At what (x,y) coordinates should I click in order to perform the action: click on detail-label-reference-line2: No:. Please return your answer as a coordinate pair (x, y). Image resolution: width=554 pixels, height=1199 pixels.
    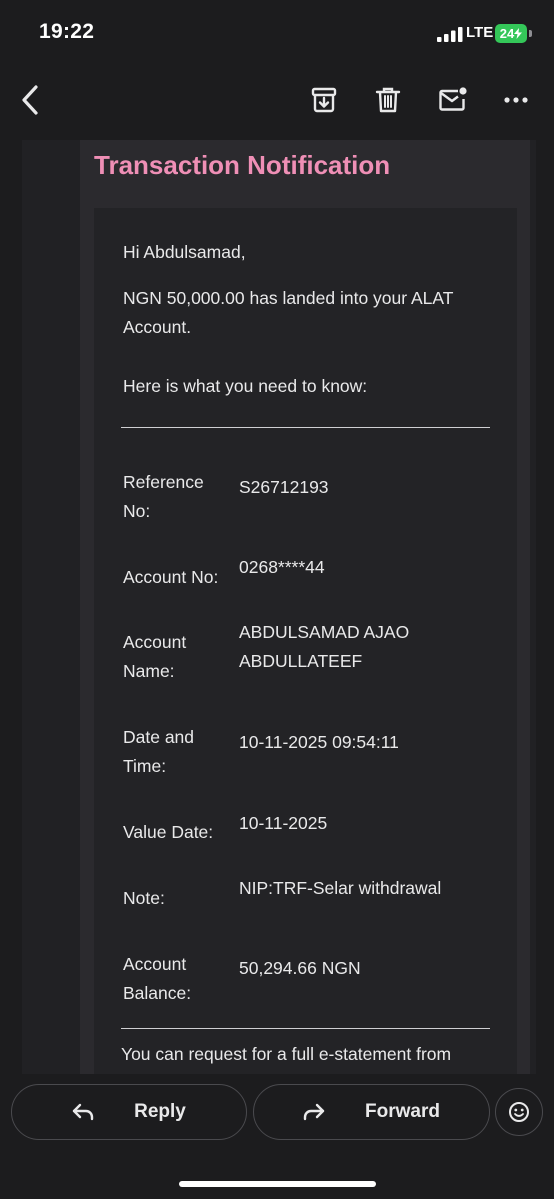
    Looking at the image, I should click on (137, 511).